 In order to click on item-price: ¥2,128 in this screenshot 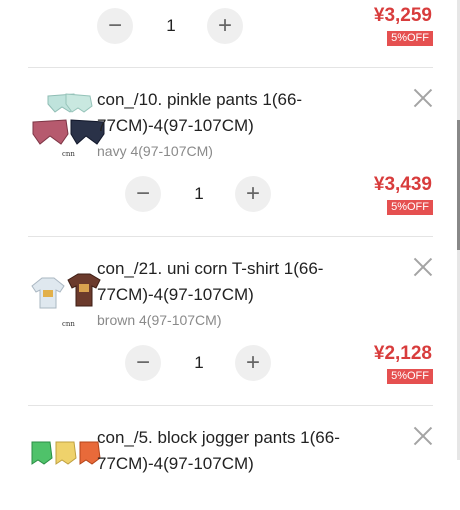, I will do `click(402, 353)`.